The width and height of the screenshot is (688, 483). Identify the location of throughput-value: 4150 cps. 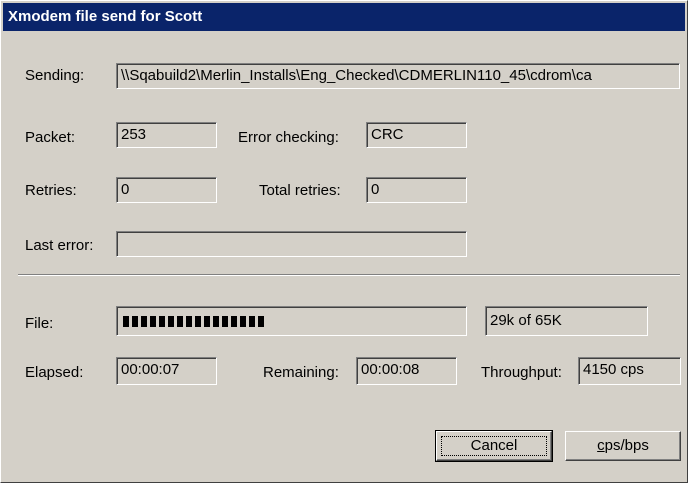
(613, 369).